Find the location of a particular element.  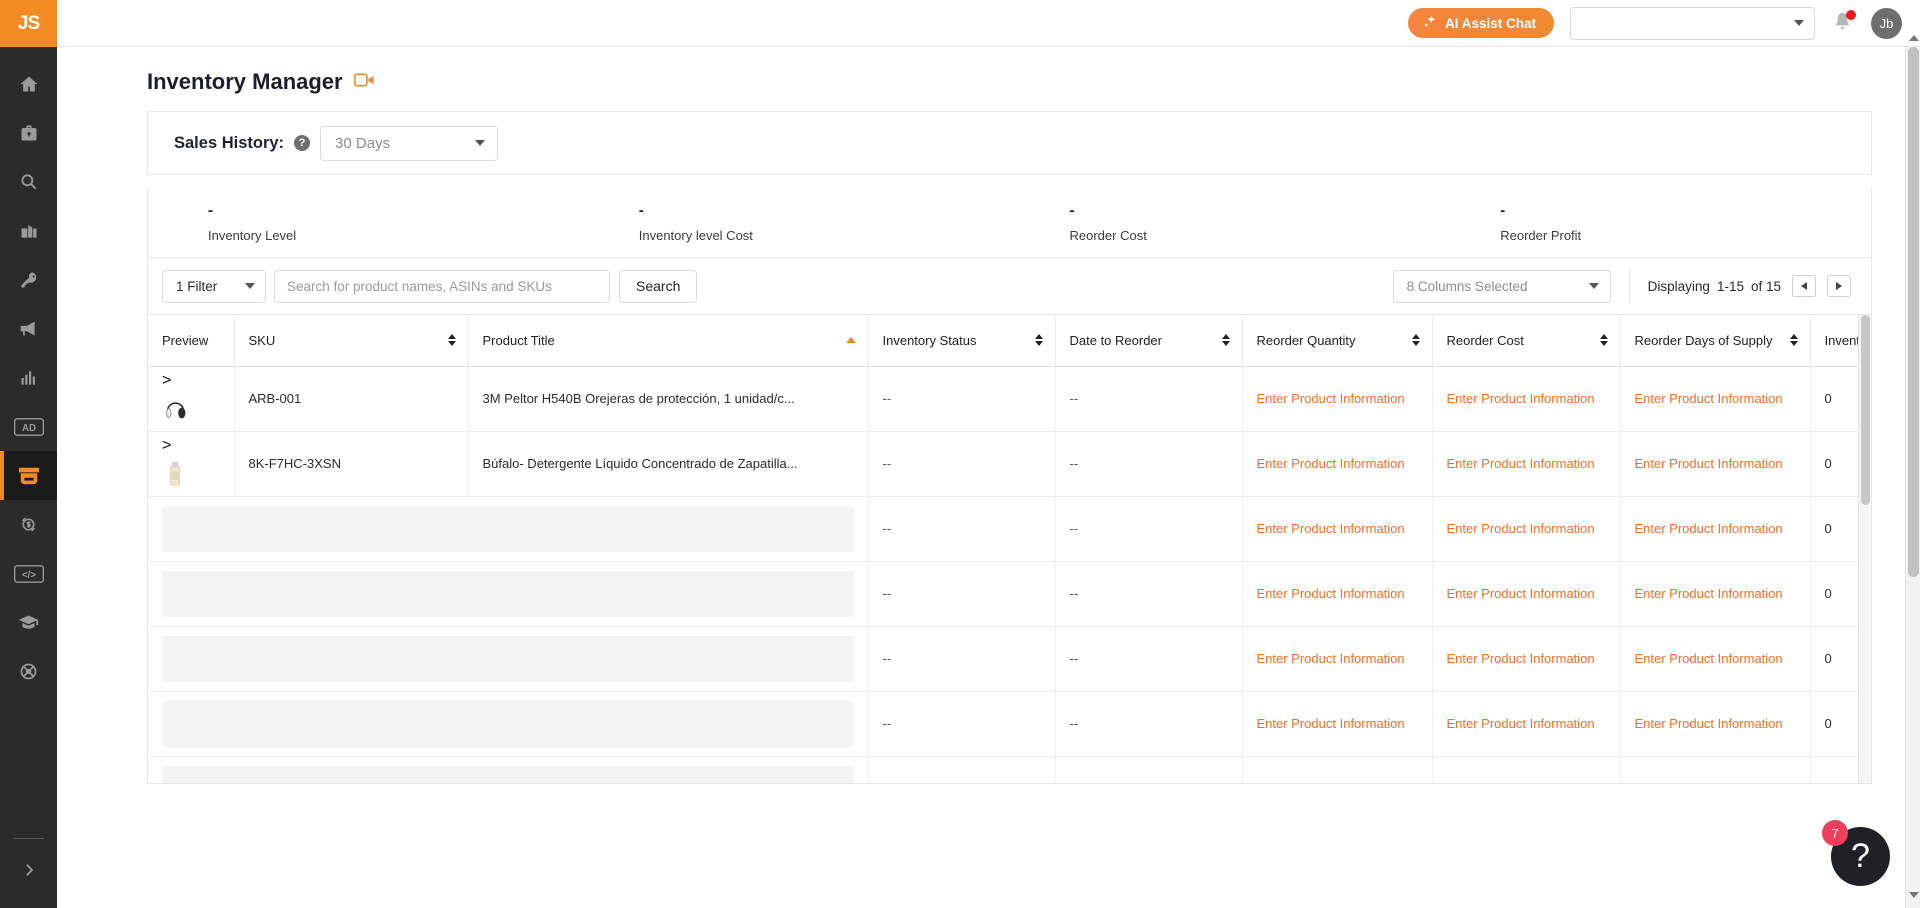

sidebar-item-refund-genie is located at coordinates (28, 524).